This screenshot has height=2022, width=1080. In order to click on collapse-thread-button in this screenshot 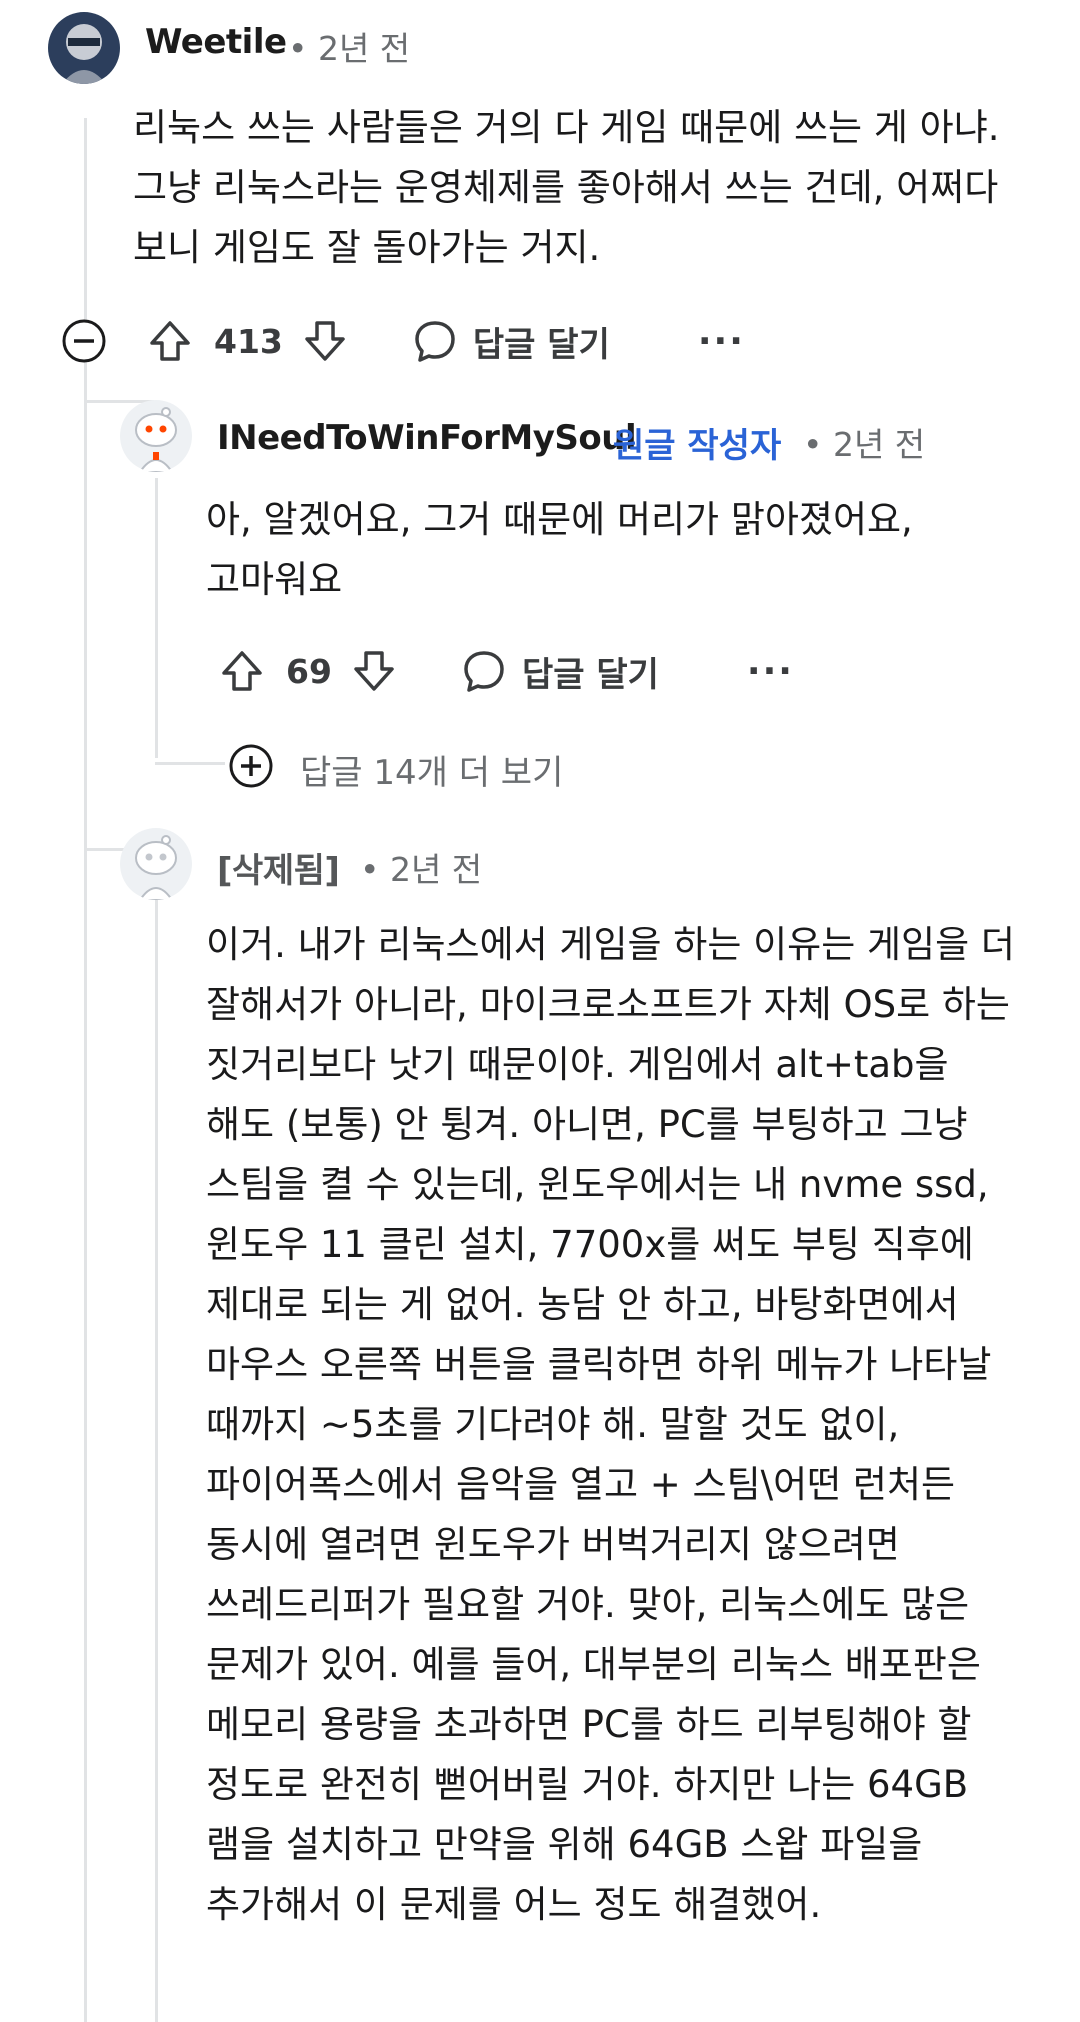, I will do `click(84, 341)`.